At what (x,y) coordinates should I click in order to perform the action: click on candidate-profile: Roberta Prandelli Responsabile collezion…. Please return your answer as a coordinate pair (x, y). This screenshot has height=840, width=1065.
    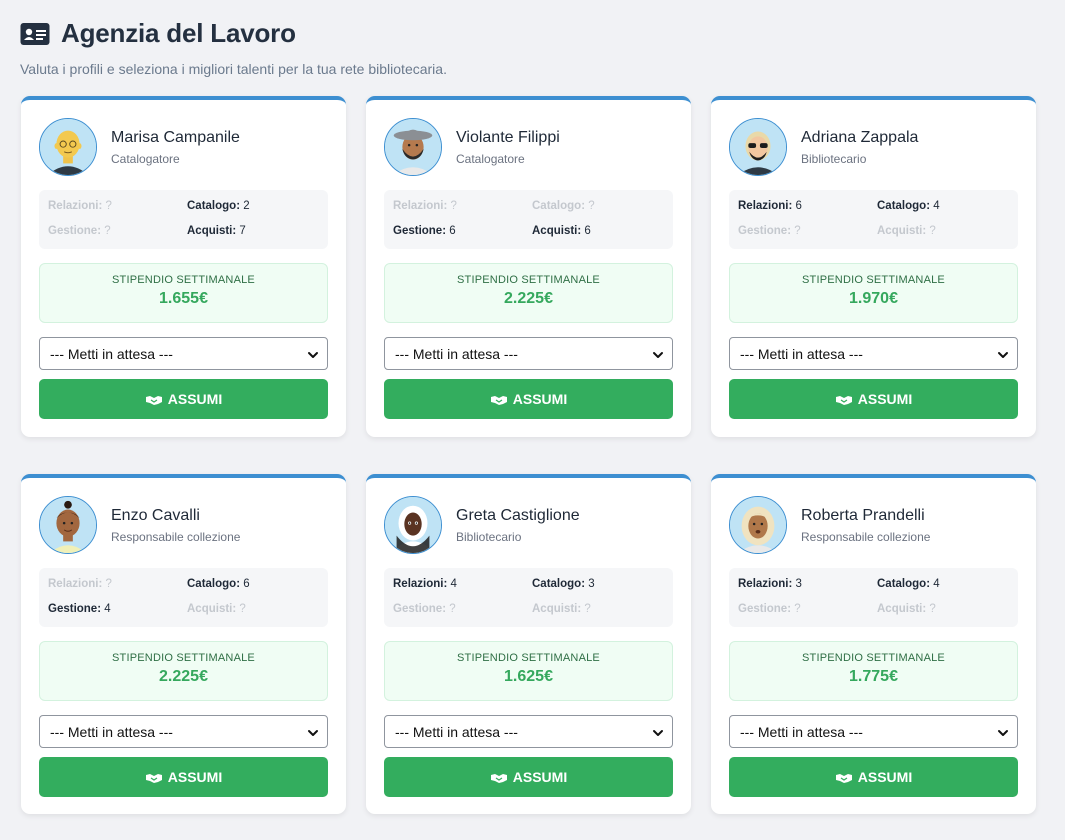
    Looking at the image, I should click on (873, 525).